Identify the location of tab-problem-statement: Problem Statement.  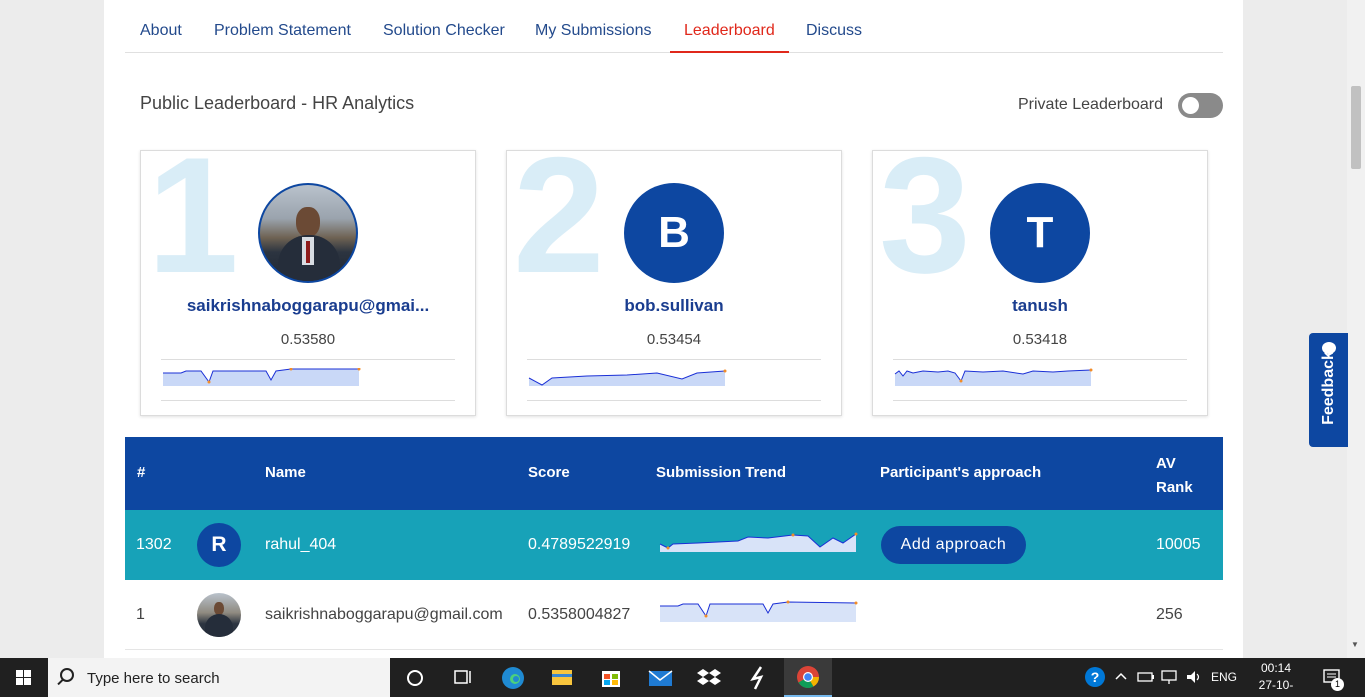
(282, 26).